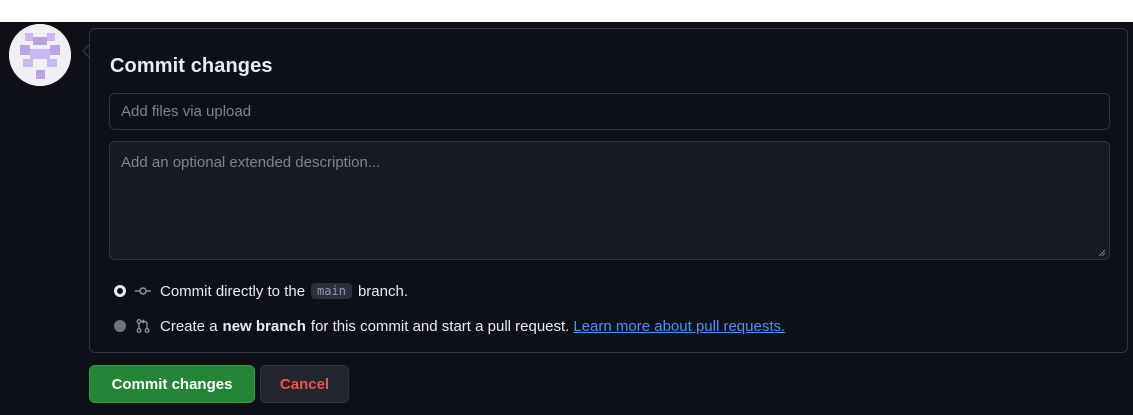 The height and width of the screenshot is (415, 1133). I want to click on git-pull-request-icon, so click(143, 326).